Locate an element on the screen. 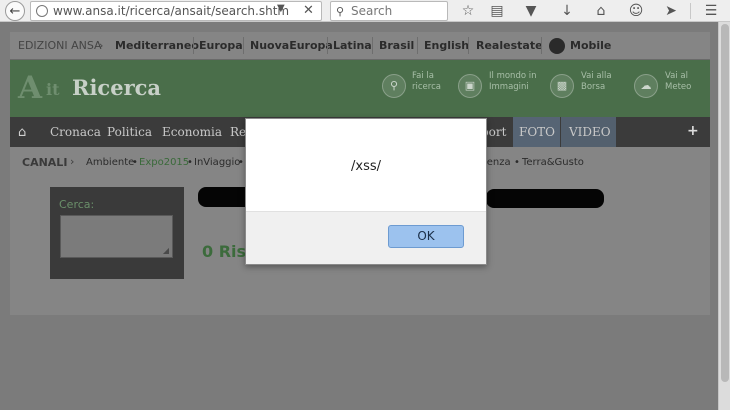 This screenshot has height=410, width=730. dialog-message: /xss/ is located at coordinates (366, 166).